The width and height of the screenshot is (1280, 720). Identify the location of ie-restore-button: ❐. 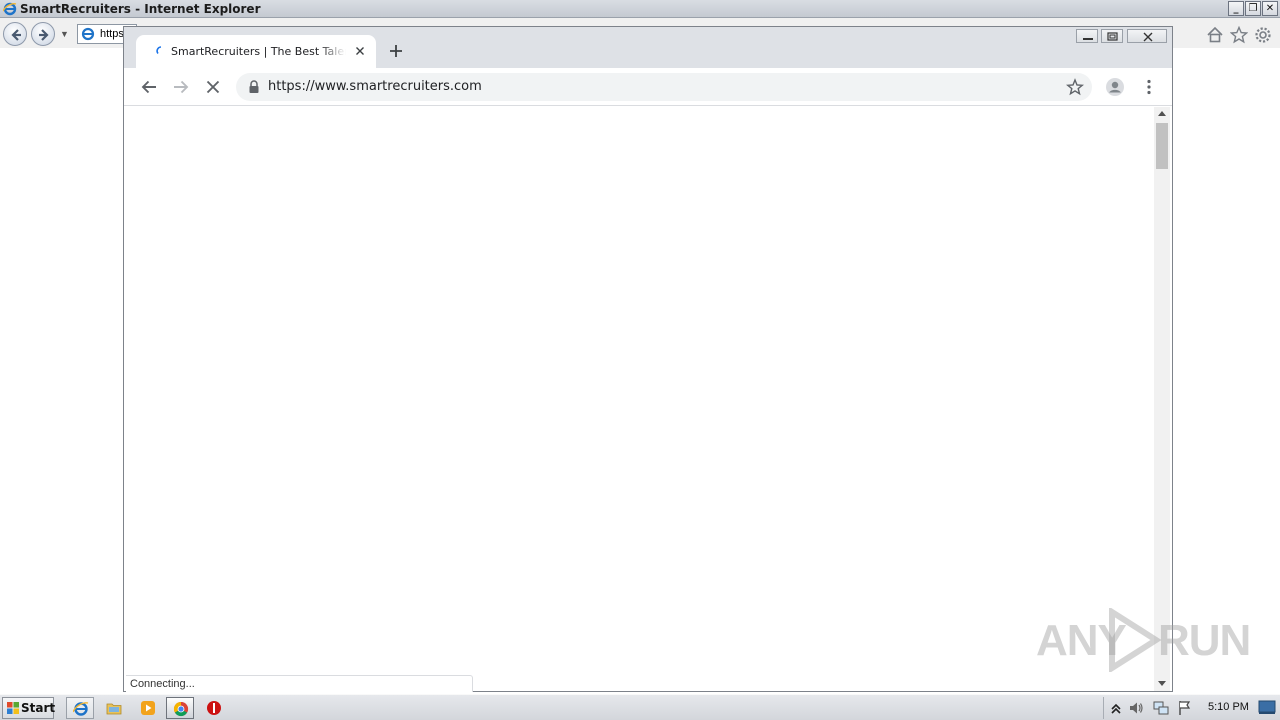
(1253, 8).